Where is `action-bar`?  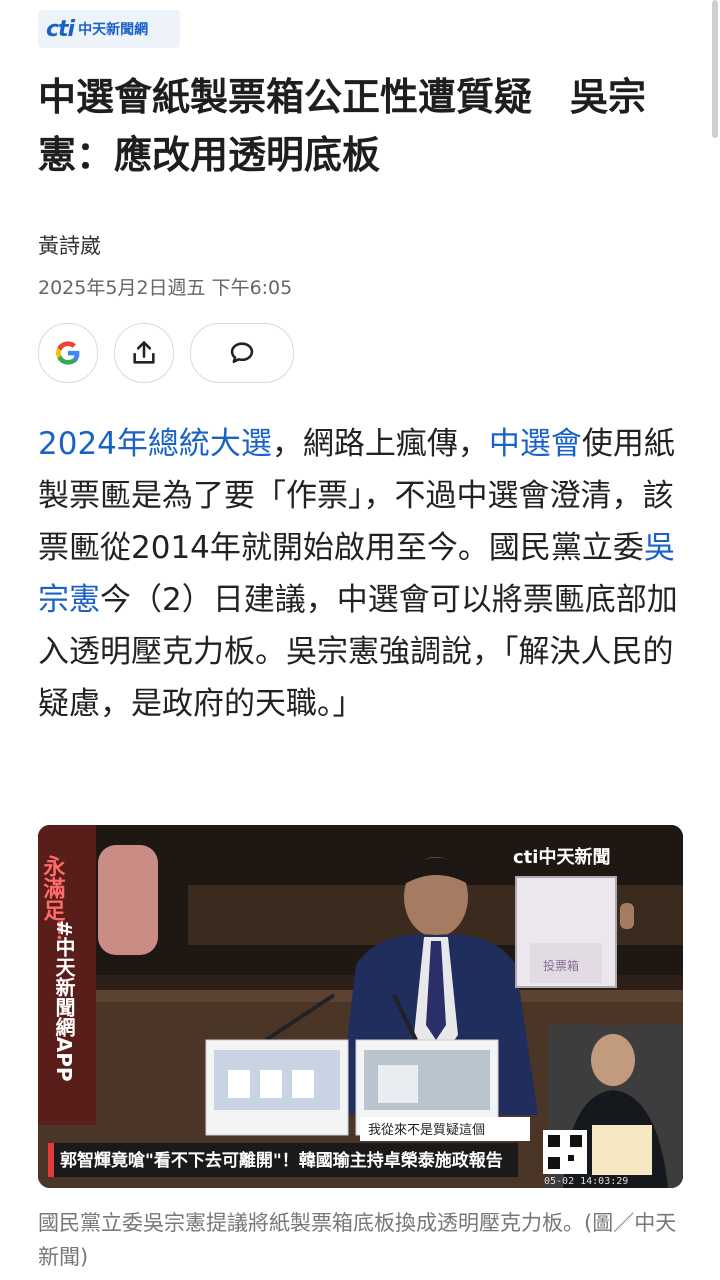 action-bar is located at coordinates (166, 353).